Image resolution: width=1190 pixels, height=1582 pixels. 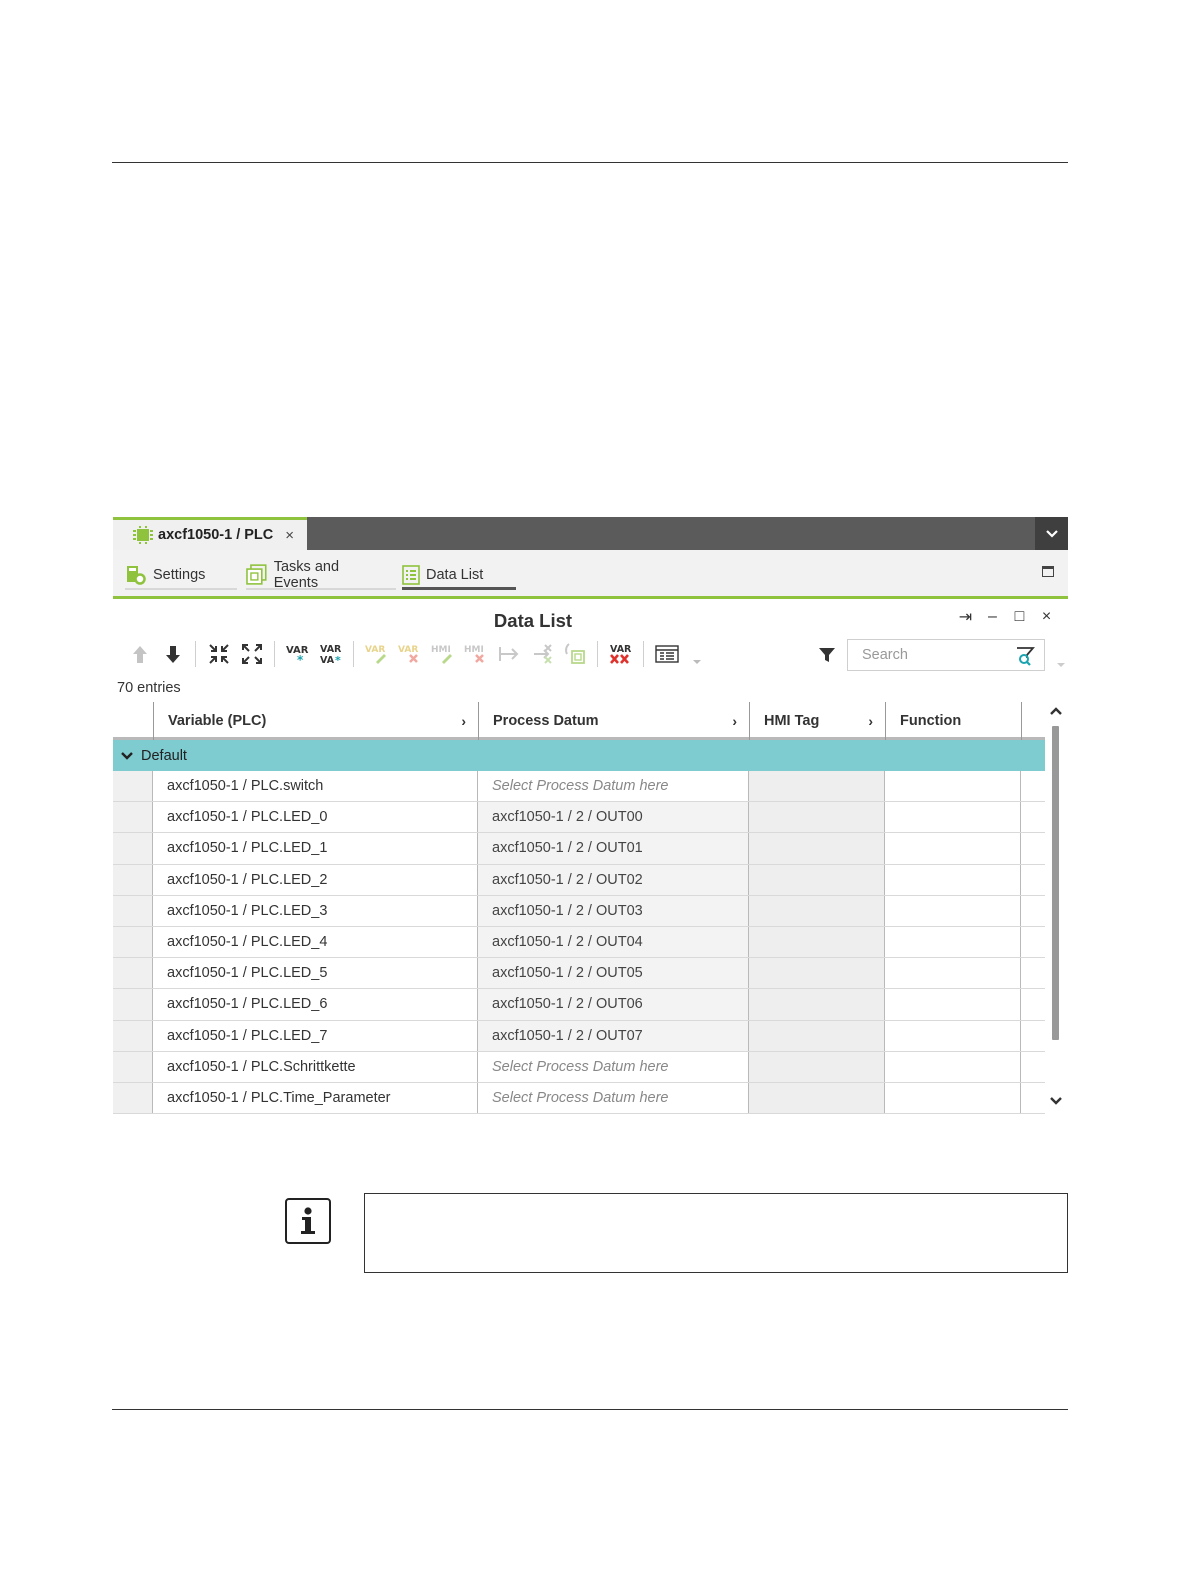 I want to click on variable-cell: axcf1050-1 / PLC.switch, so click(x=315, y=786).